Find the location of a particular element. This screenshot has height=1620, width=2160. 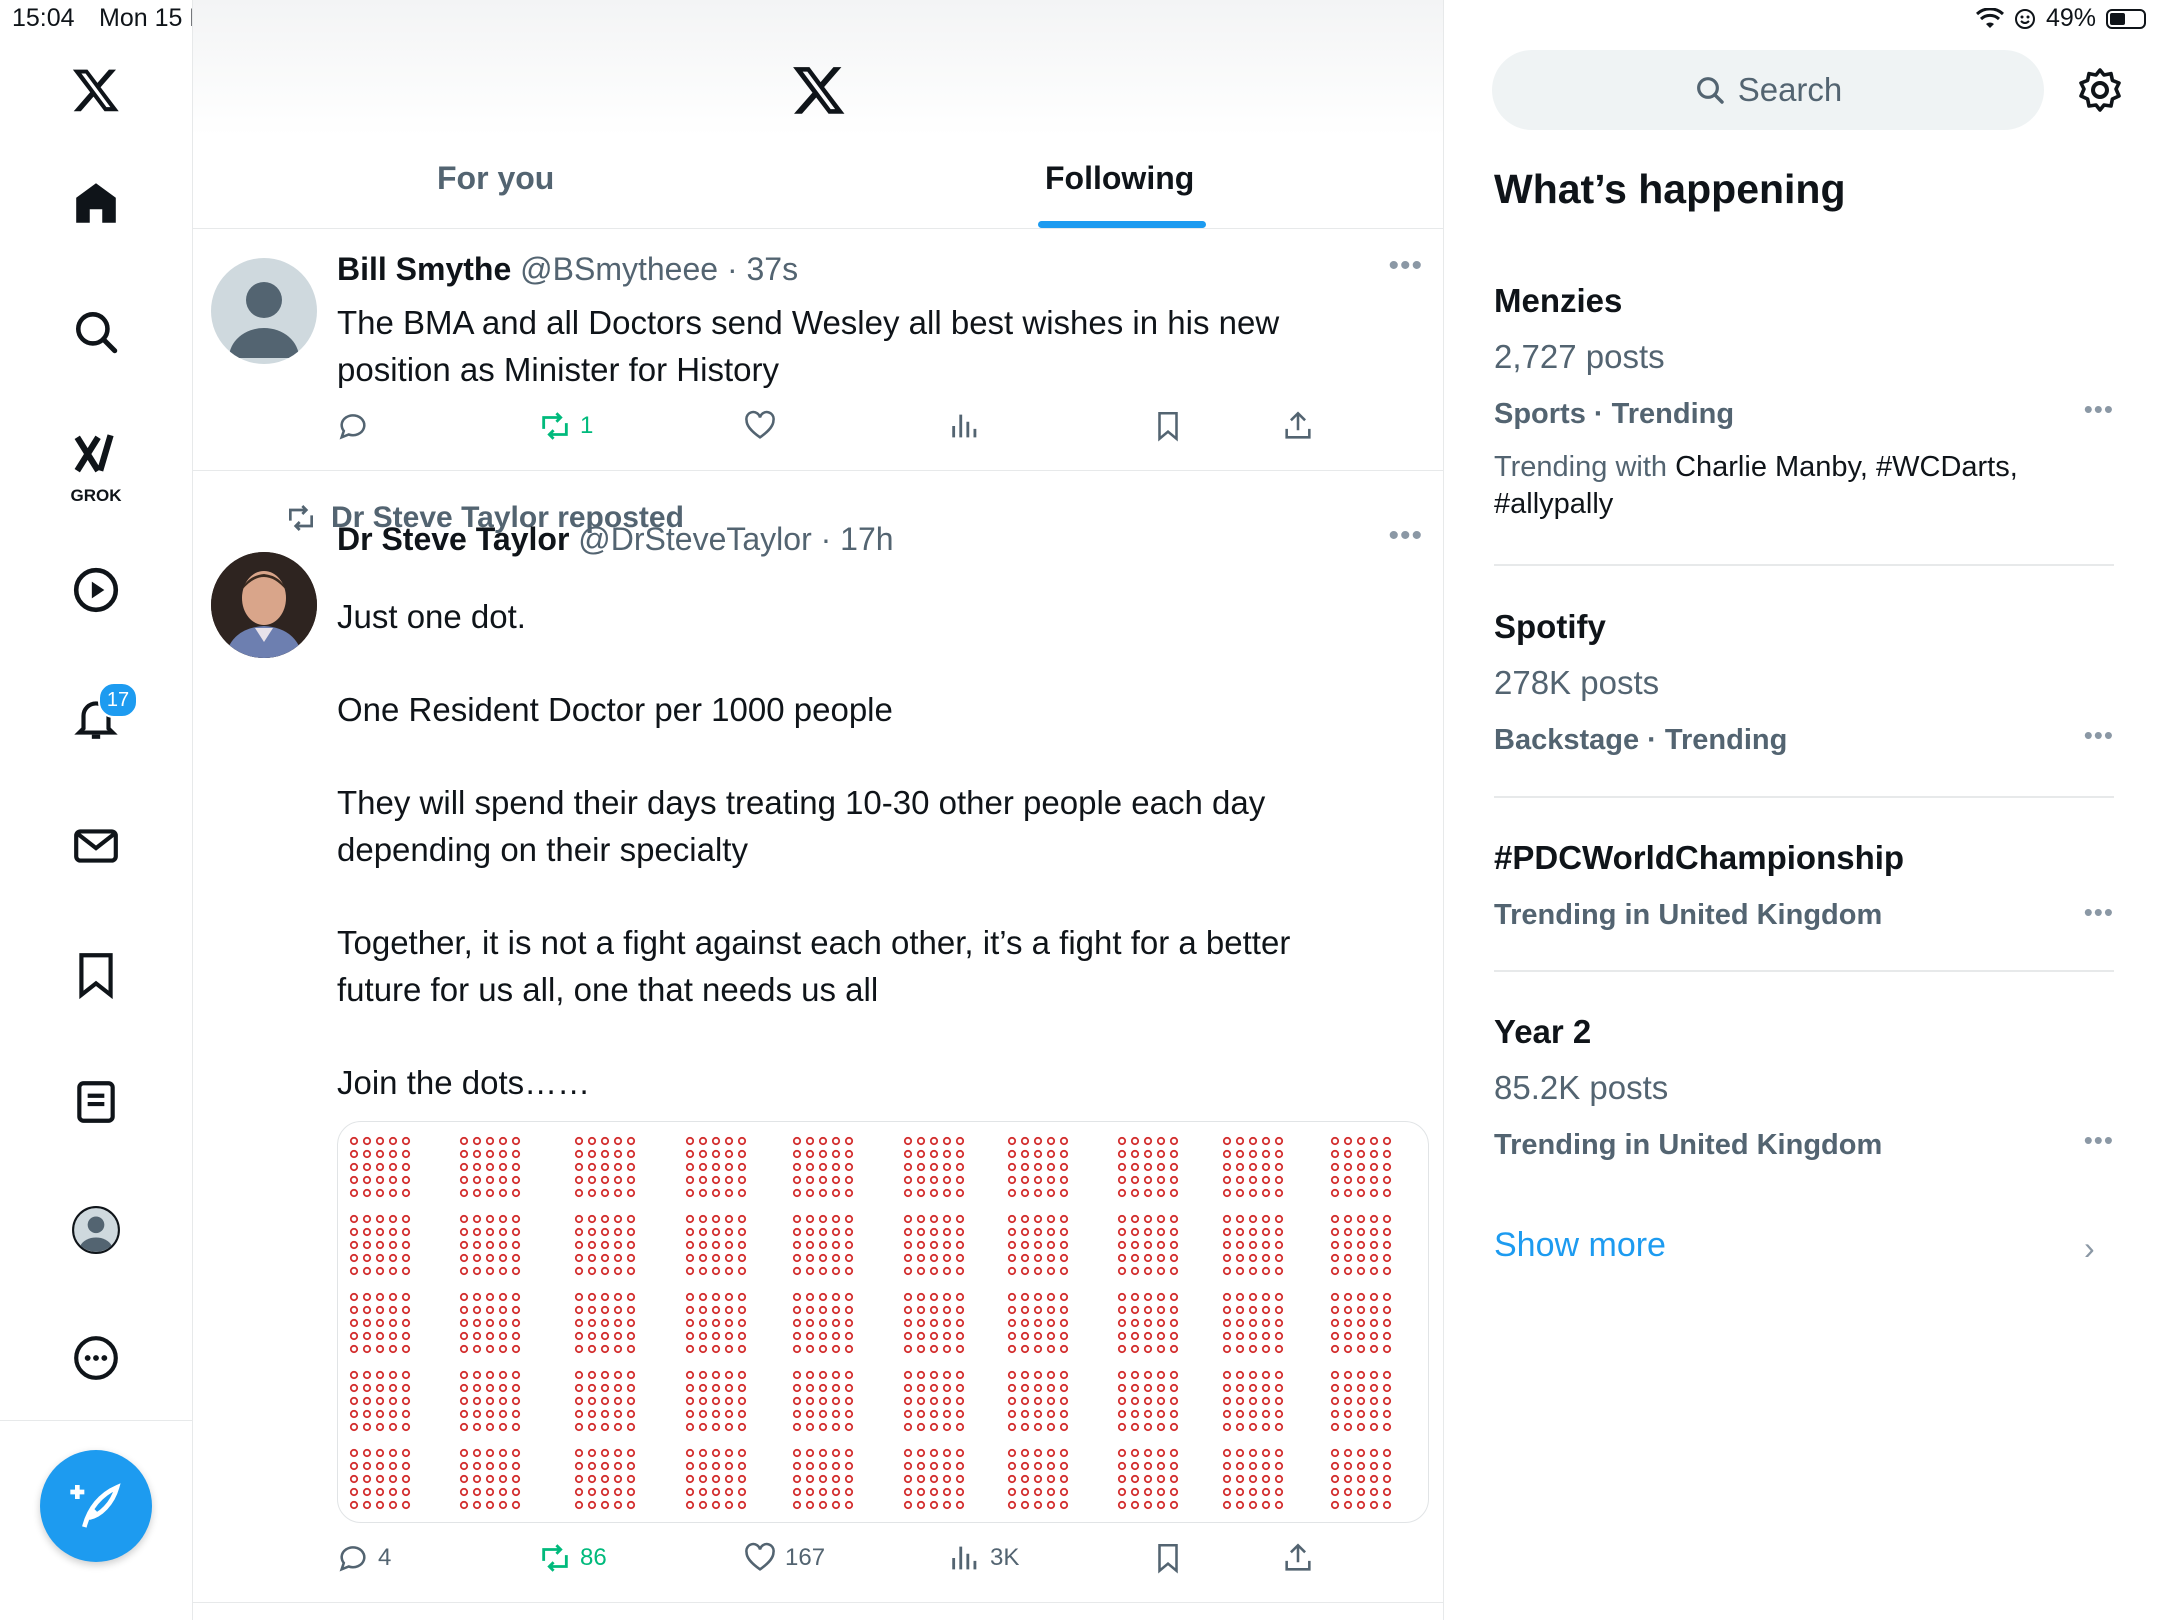

avatar-default is located at coordinates (264, 311).